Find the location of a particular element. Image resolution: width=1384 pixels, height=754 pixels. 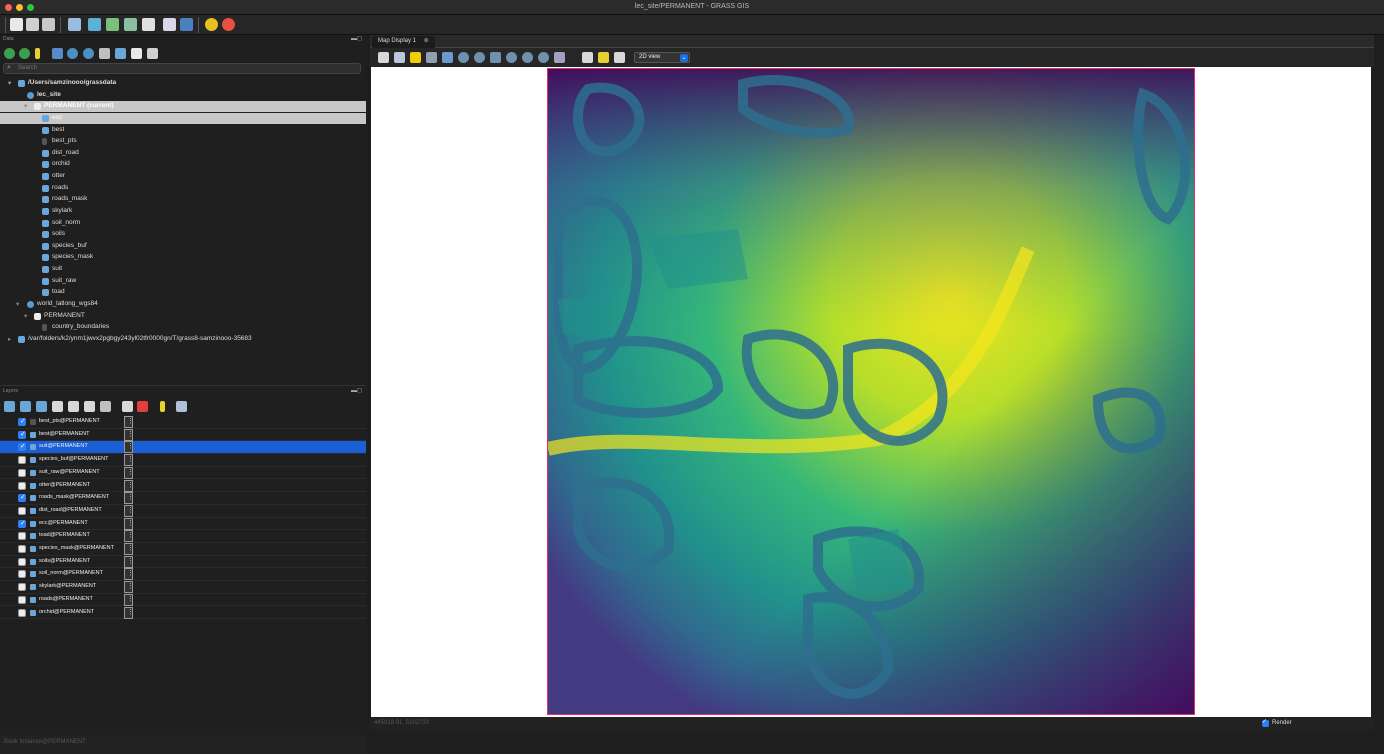

zoom-extent-icon is located at coordinates (495, 57).